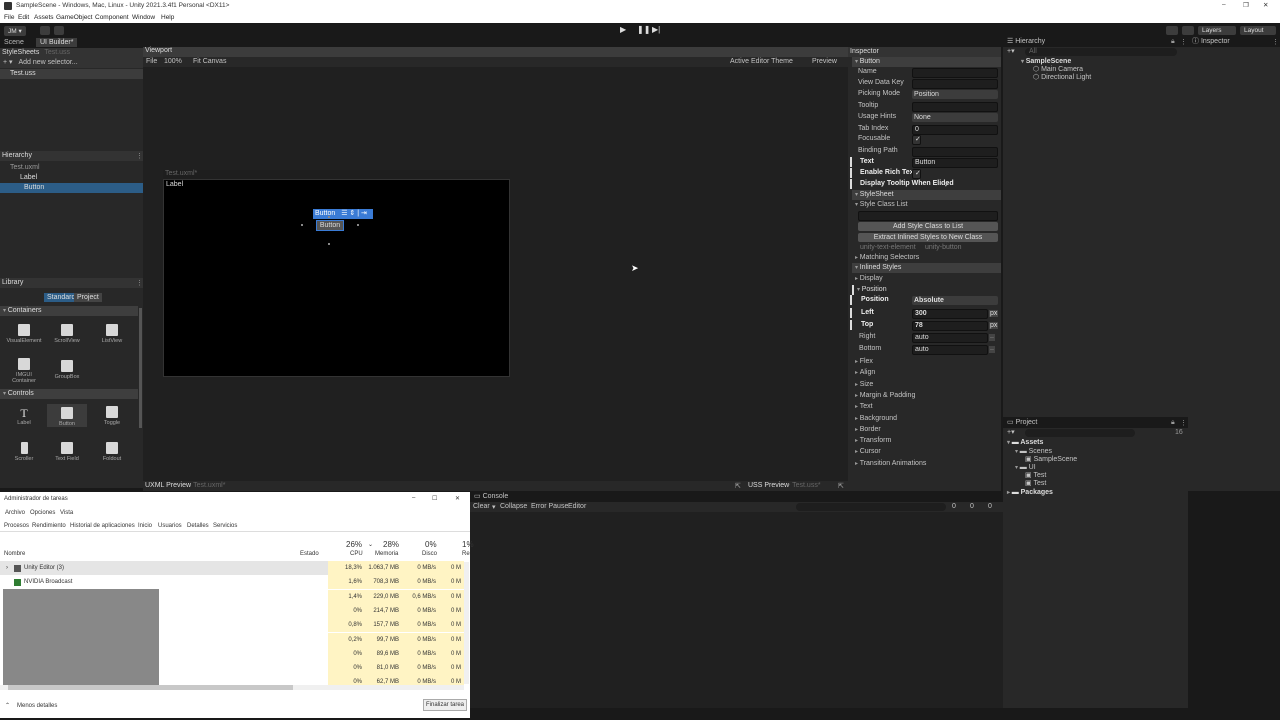 The height and width of the screenshot is (720, 1280). I want to click on lib-scrollview: ScrollView, so click(67, 334).